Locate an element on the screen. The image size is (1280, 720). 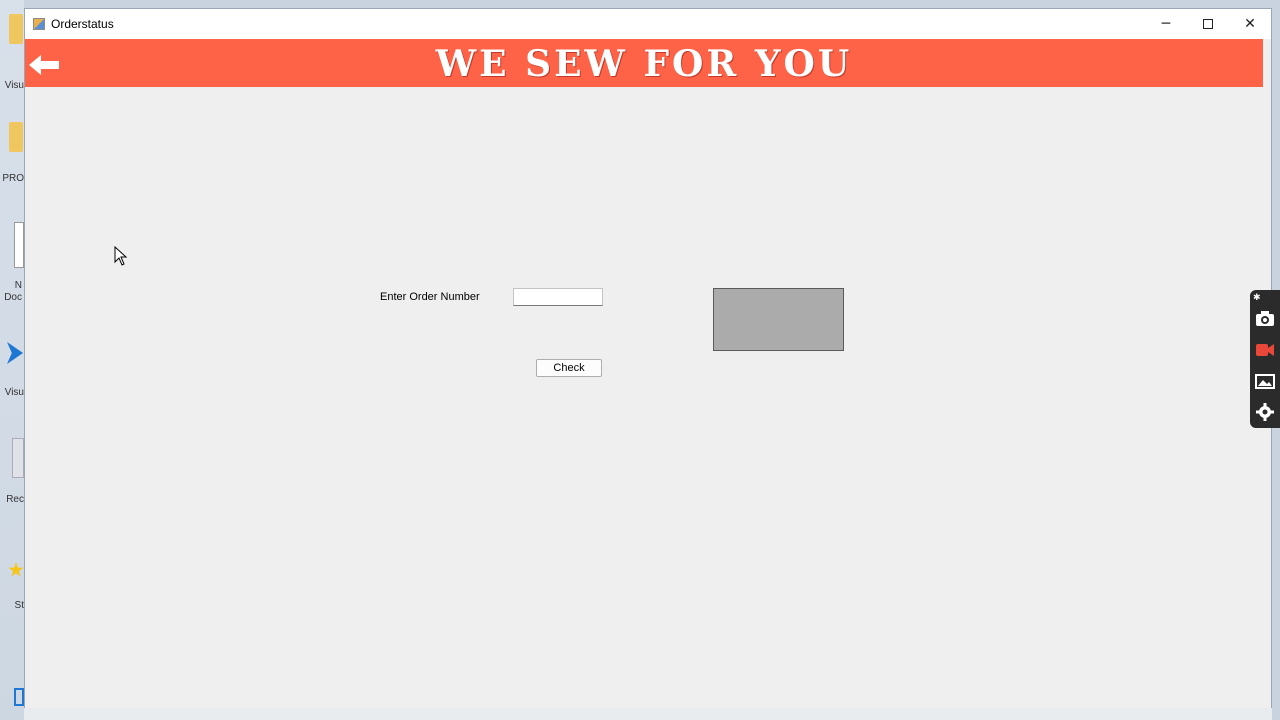
header-banner: WE SEW FOR YOU is located at coordinates (644, 63).